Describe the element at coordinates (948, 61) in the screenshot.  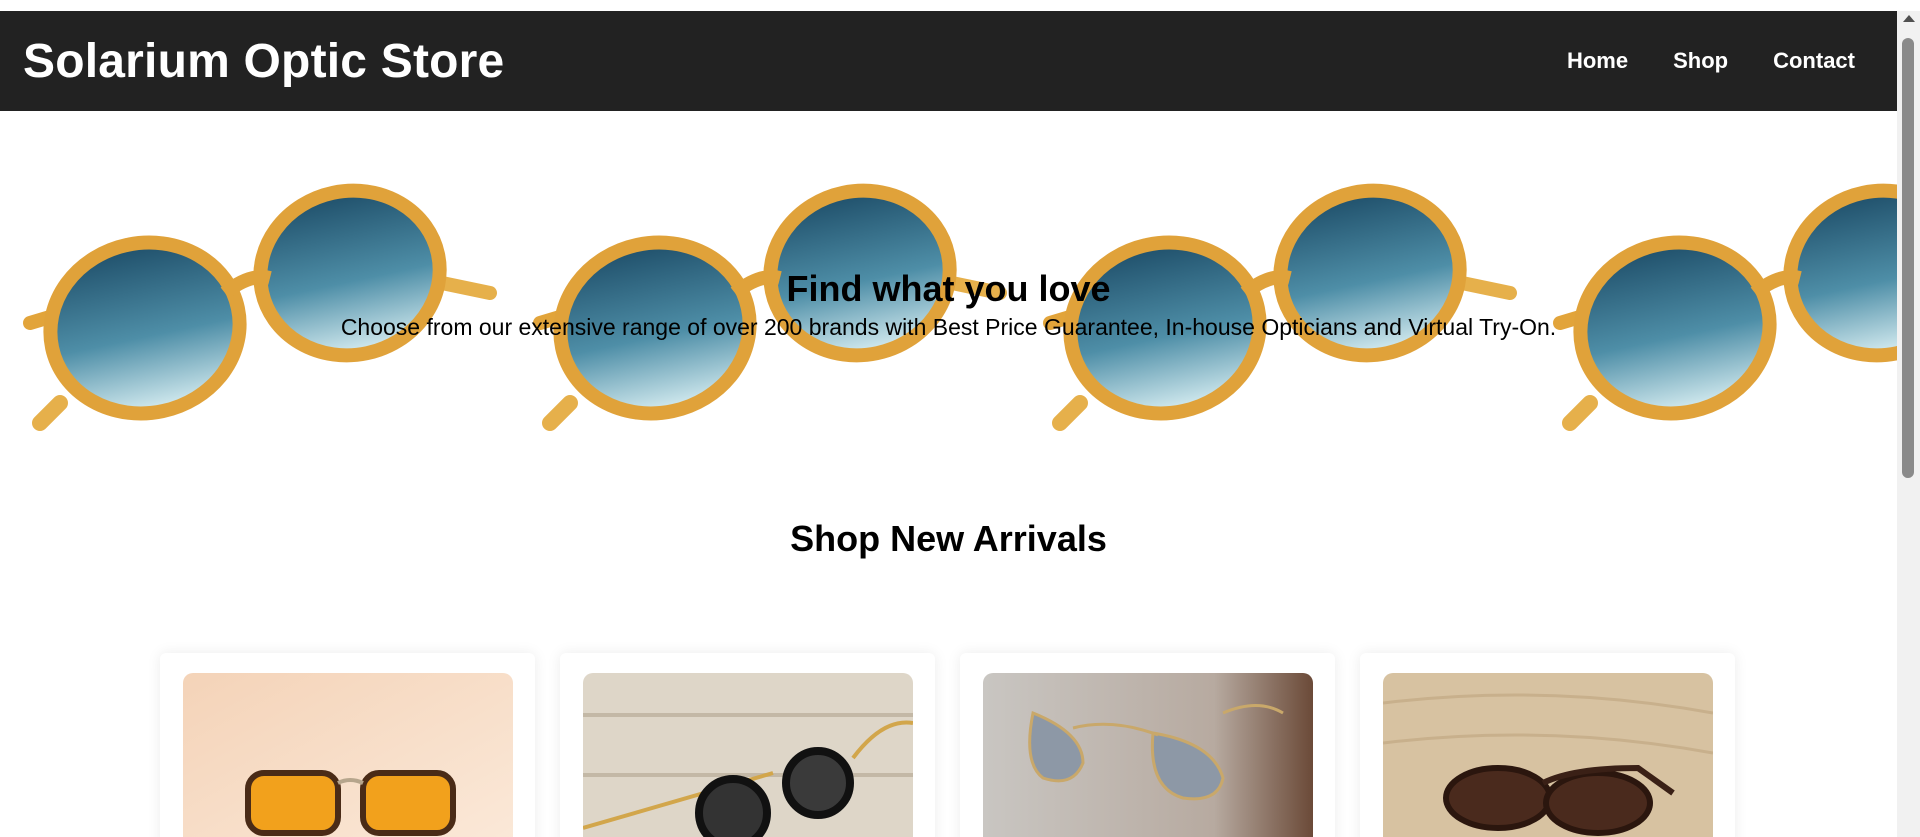
I see `navbar: Solarium Optic Store Home Shop Contact` at that location.